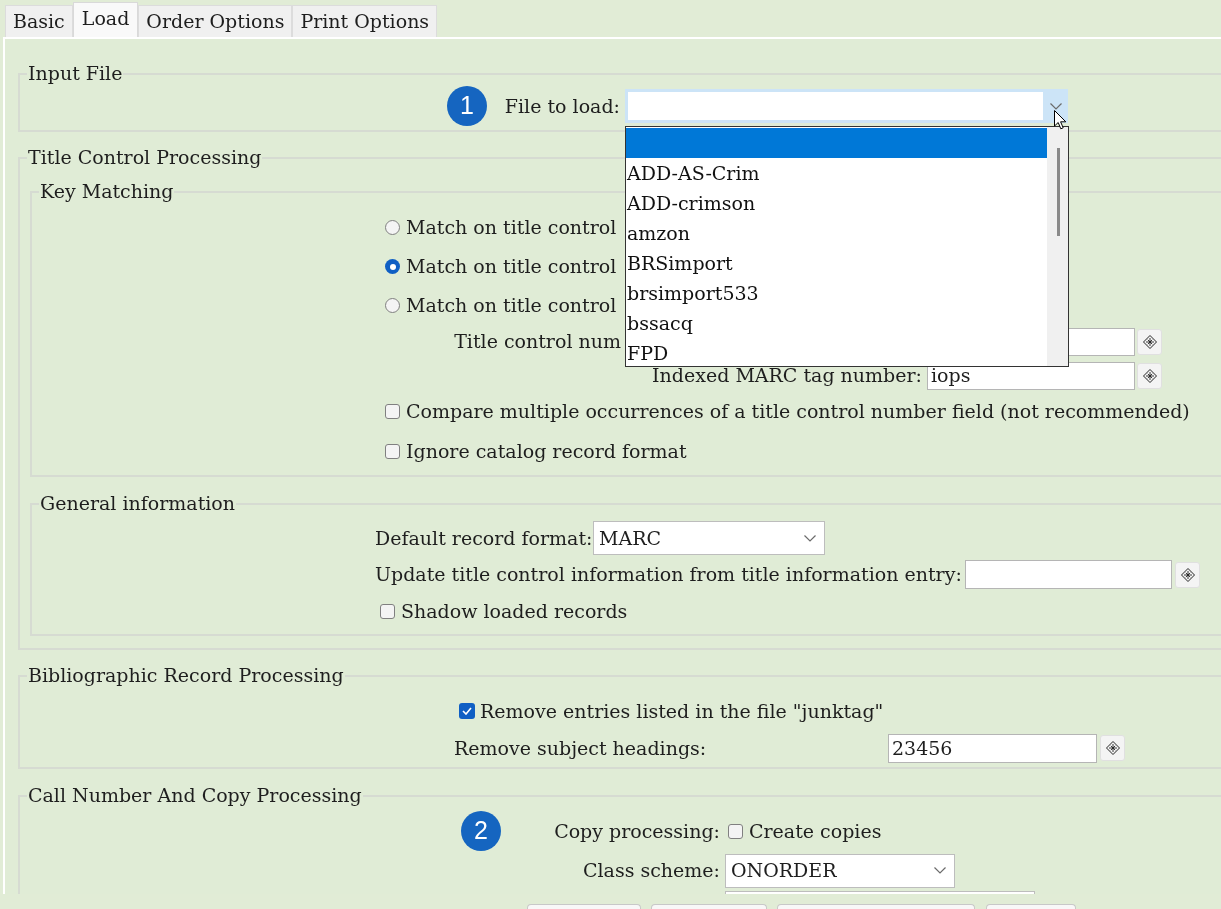 The image size is (1221, 909). What do you see at coordinates (562, 106) in the screenshot?
I see `field-label: File to load:` at bounding box center [562, 106].